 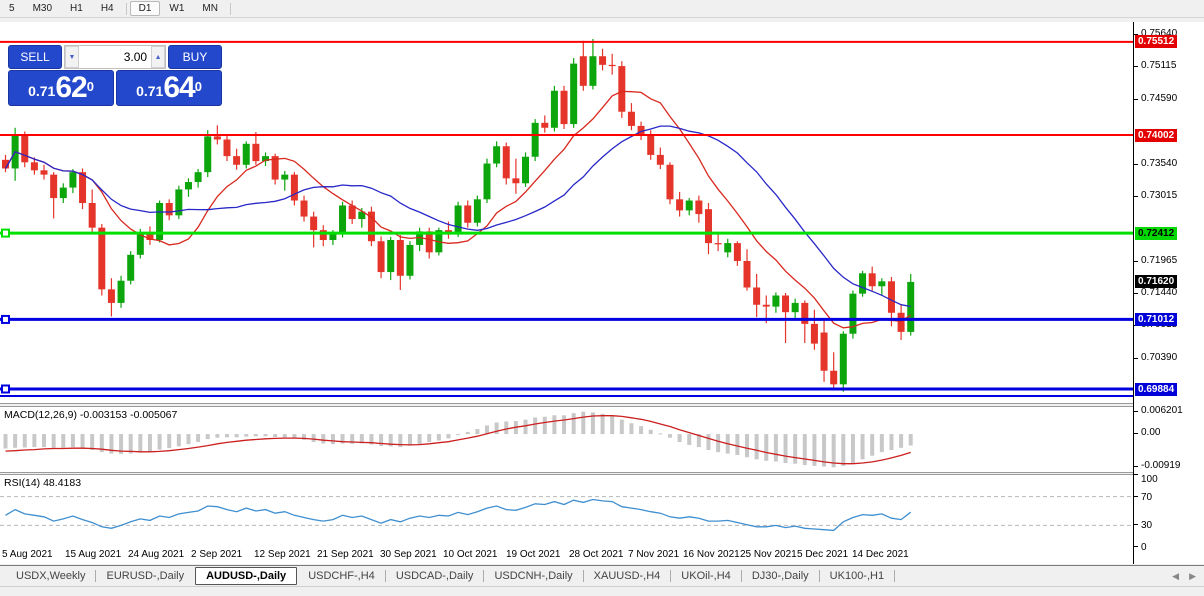 I want to click on buy-price-quote: 0.71 64 0, so click(x=169, y=88).